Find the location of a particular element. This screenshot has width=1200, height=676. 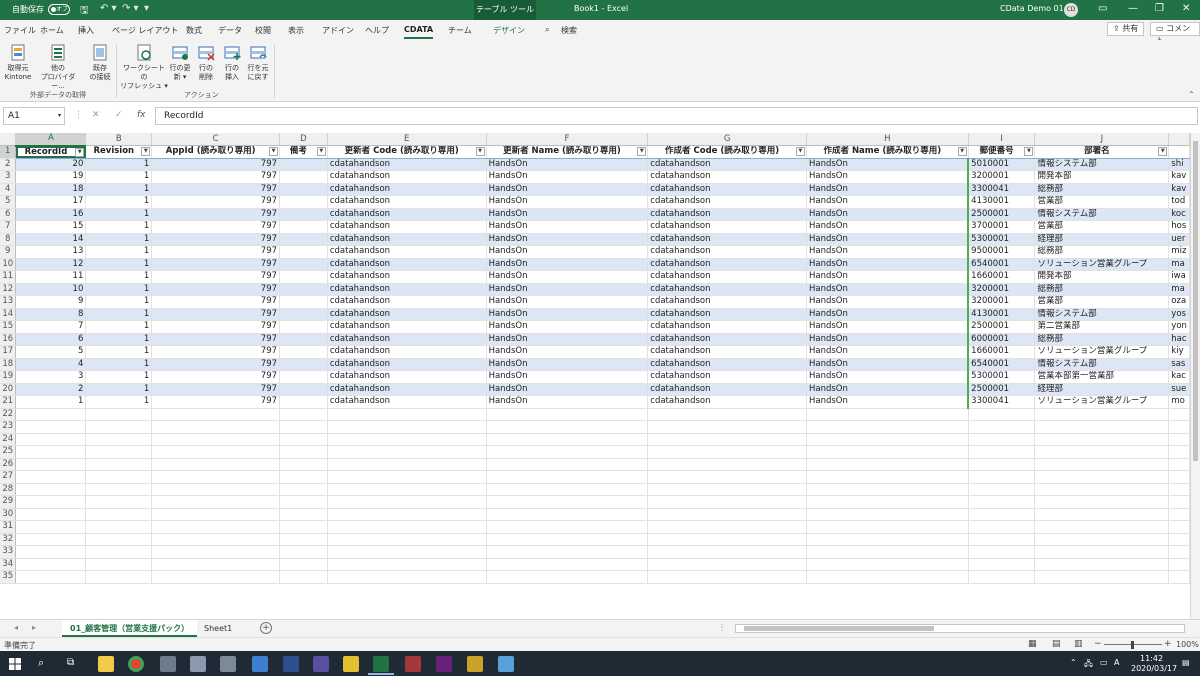

table-cell: 6540001 is located at coordinates (1001, 364).